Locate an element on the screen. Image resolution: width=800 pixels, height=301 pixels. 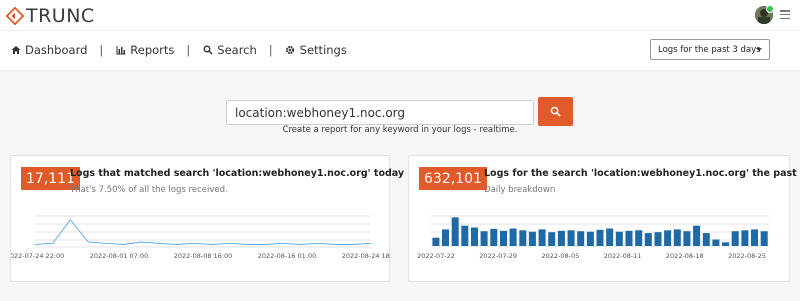
search-button is located at coordinates (555, 111).